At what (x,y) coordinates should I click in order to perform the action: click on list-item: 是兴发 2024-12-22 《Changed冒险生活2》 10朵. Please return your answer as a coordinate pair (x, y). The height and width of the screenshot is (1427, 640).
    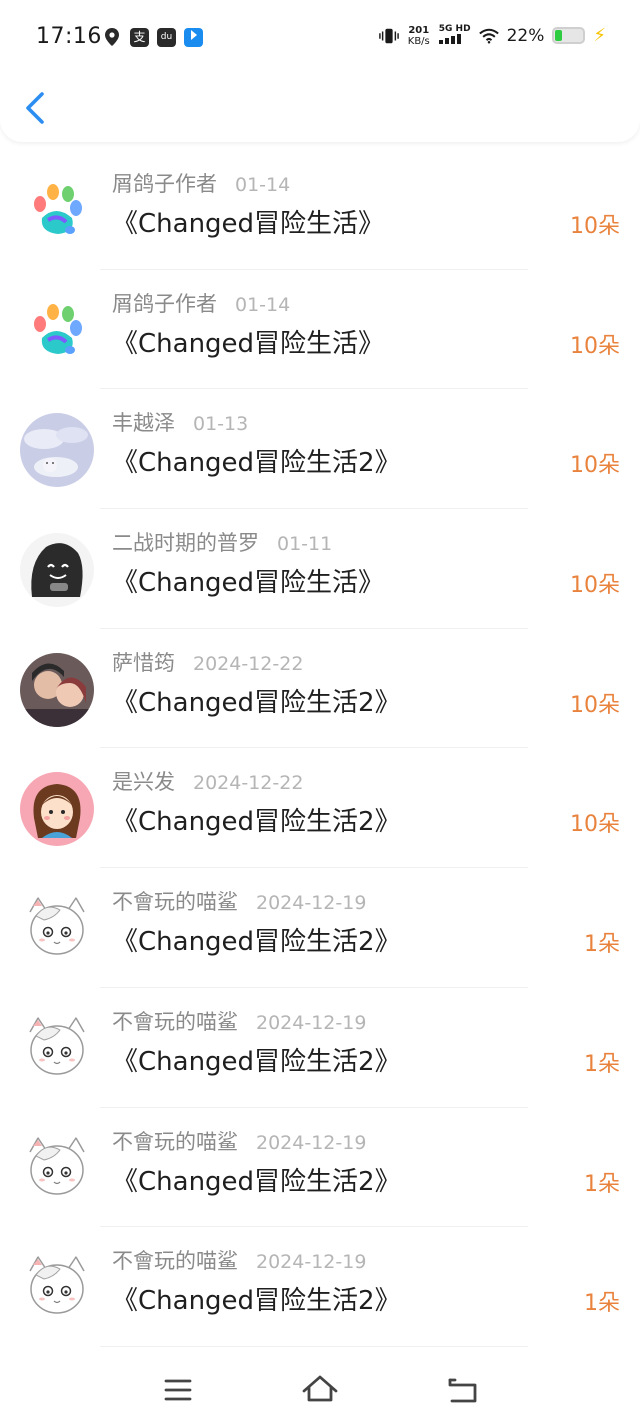
    Looking at the image, I should click on (320, 808).